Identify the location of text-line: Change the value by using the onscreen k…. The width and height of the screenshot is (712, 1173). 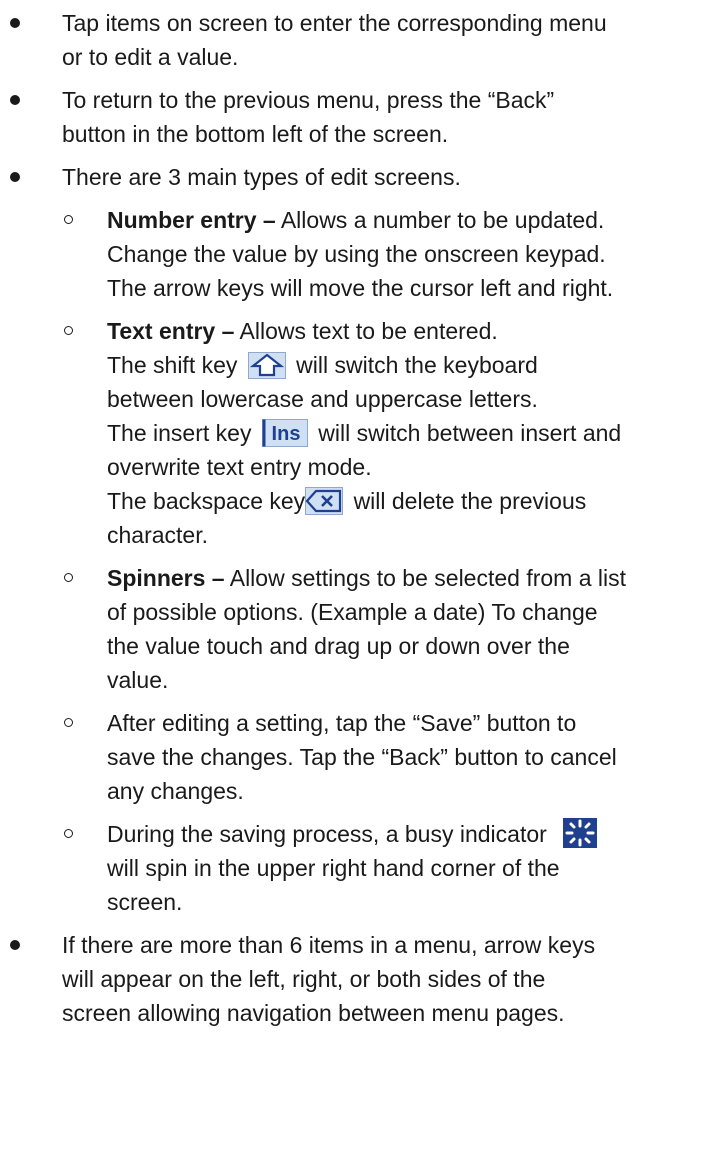
(356, 254).